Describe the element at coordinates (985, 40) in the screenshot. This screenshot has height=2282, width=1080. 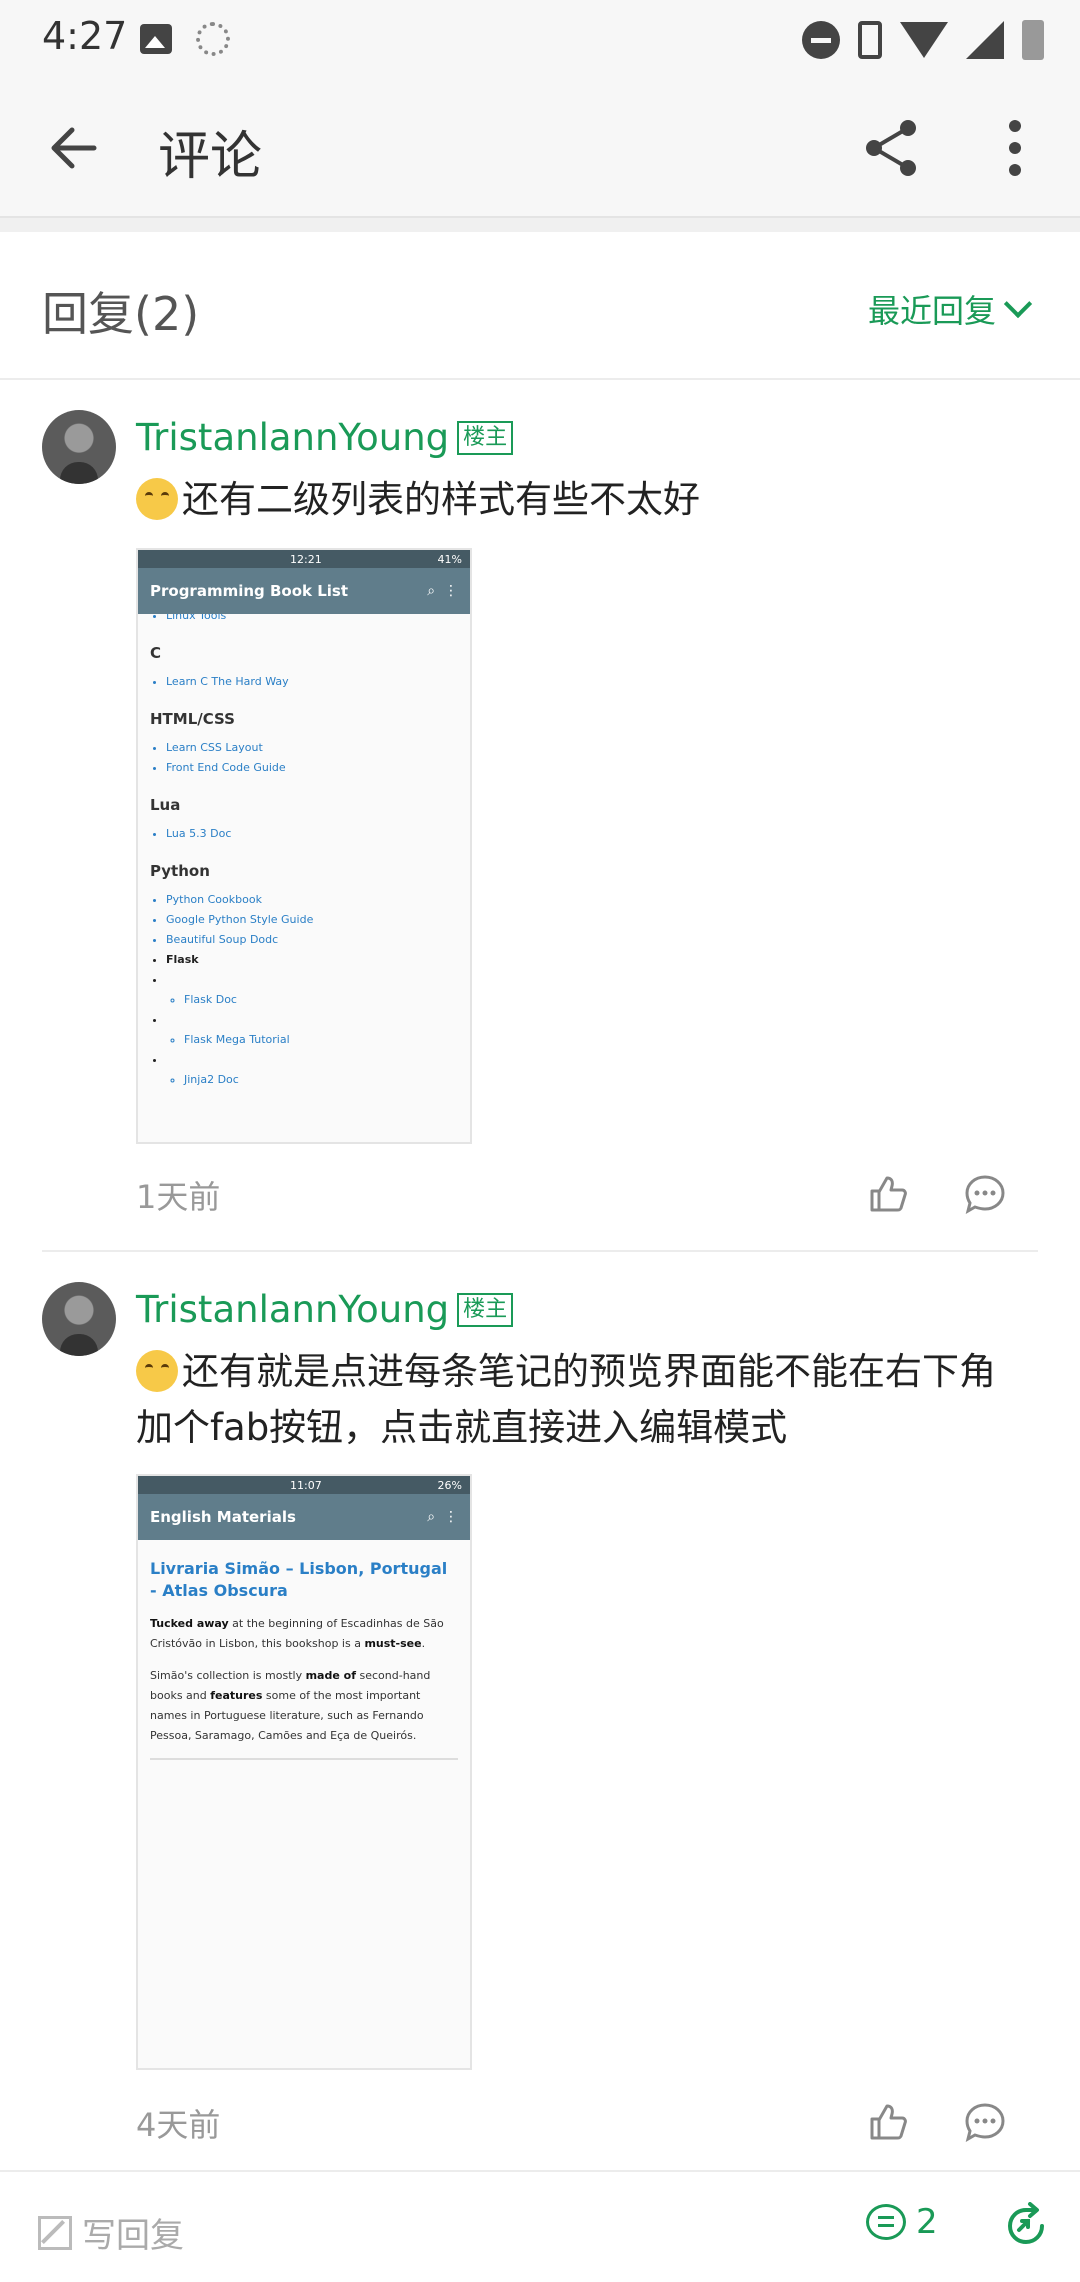
I see `signal-icon` at that location.